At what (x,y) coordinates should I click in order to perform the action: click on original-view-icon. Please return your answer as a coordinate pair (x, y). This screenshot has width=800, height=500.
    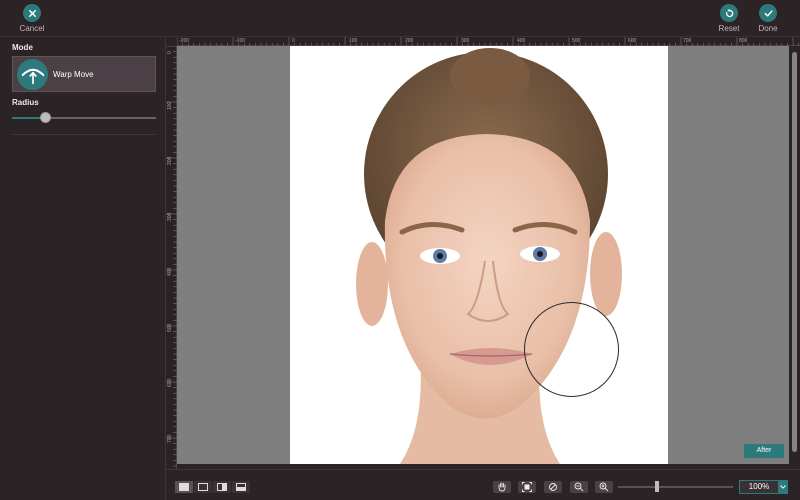
    Looking at the image, I should click on (203, 487).